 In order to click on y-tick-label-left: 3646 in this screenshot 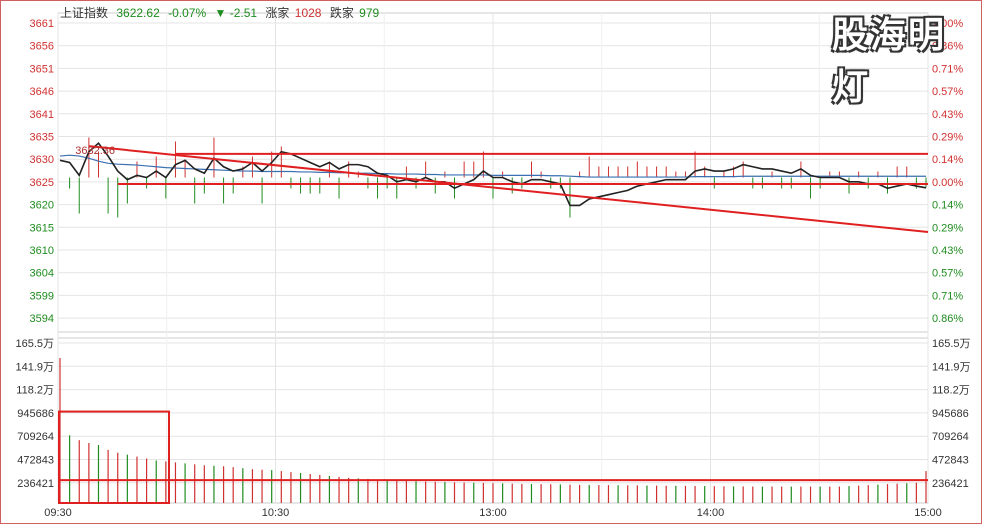, I will do `click(42, 92)`.